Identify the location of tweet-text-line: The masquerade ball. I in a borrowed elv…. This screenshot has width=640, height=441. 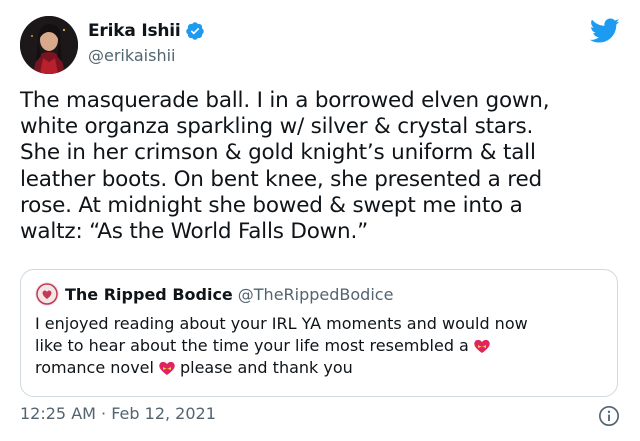
(285, 100).